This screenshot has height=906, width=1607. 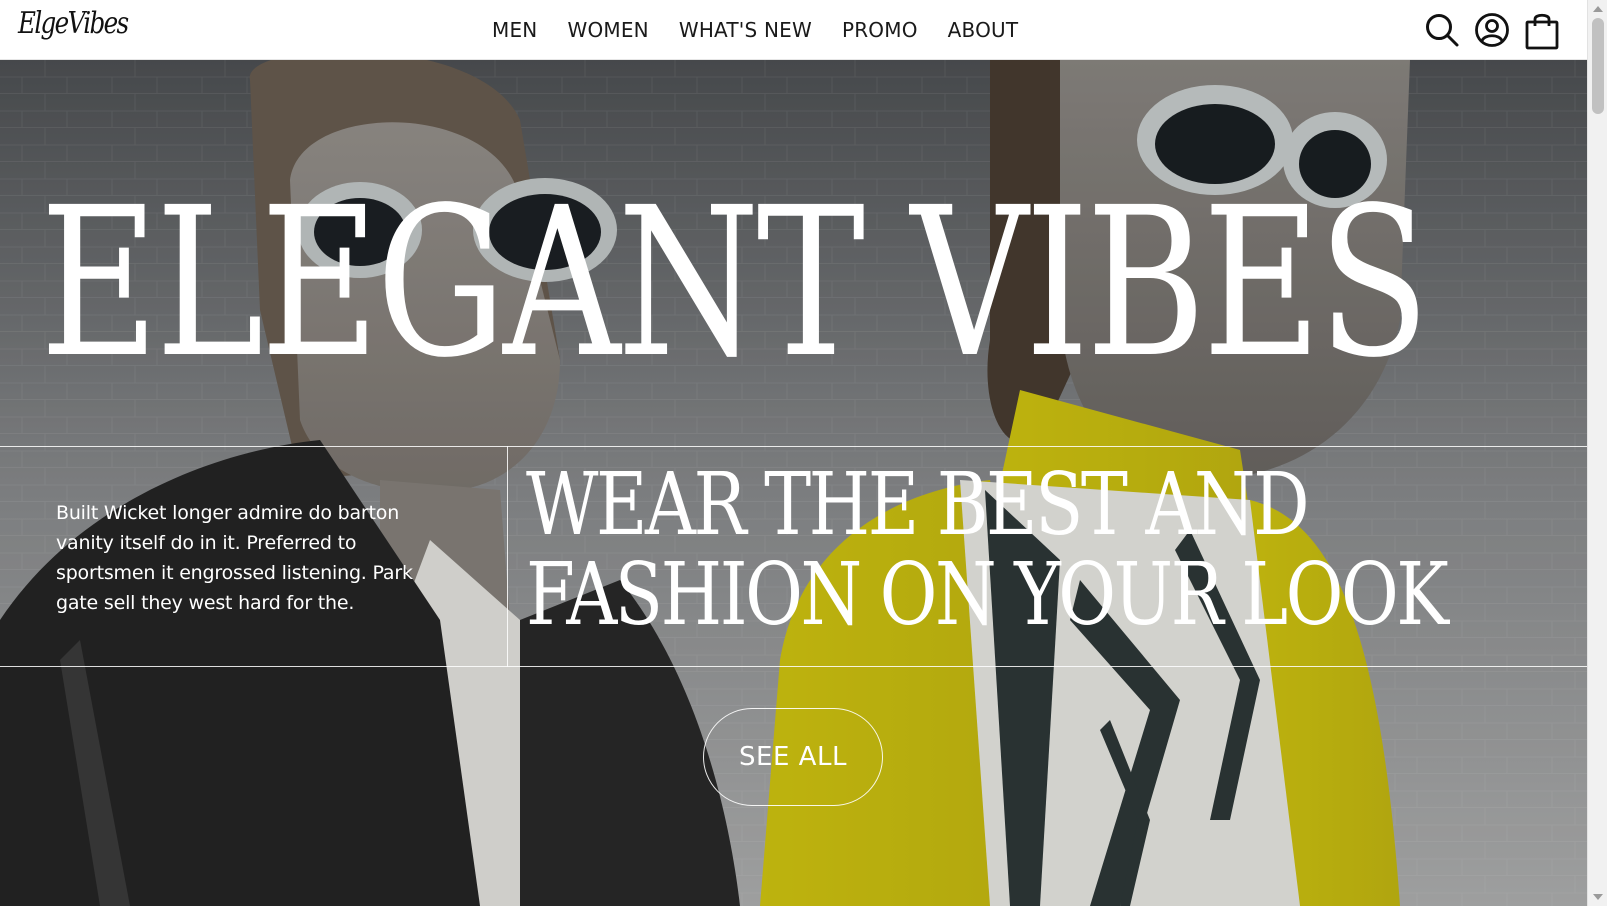 I want to click on scrollbar-thumb, so click(x=1598, y=66).